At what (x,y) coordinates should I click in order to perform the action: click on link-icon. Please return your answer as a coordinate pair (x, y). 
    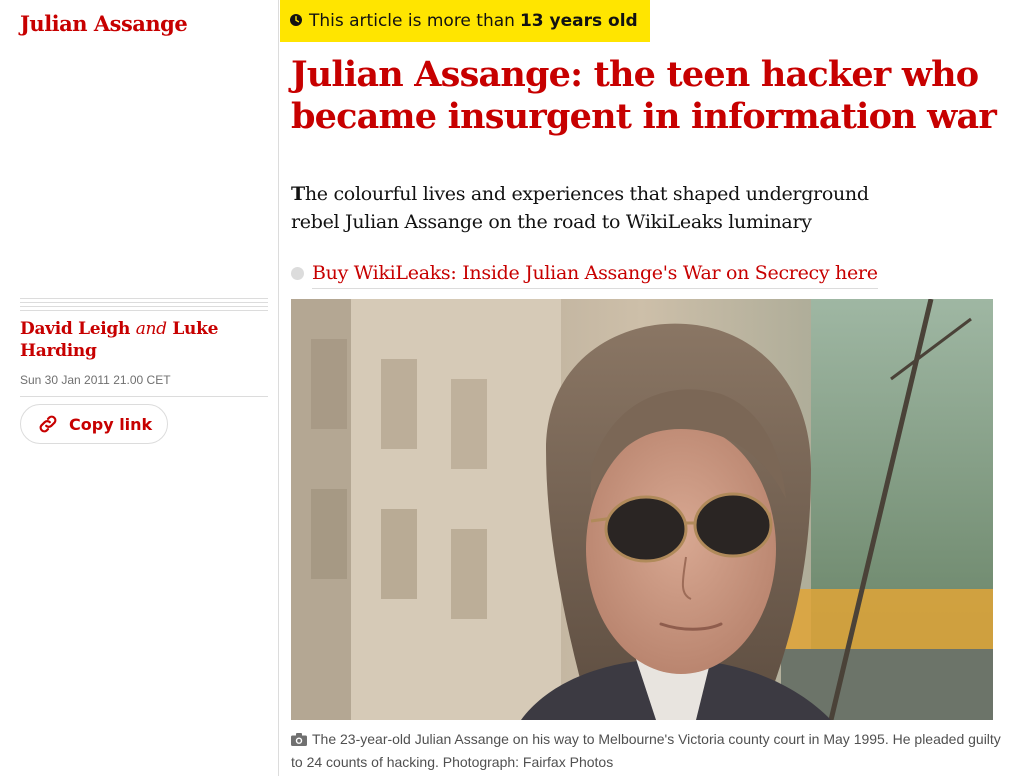
    Looking at the image, I should click on (48, 424).